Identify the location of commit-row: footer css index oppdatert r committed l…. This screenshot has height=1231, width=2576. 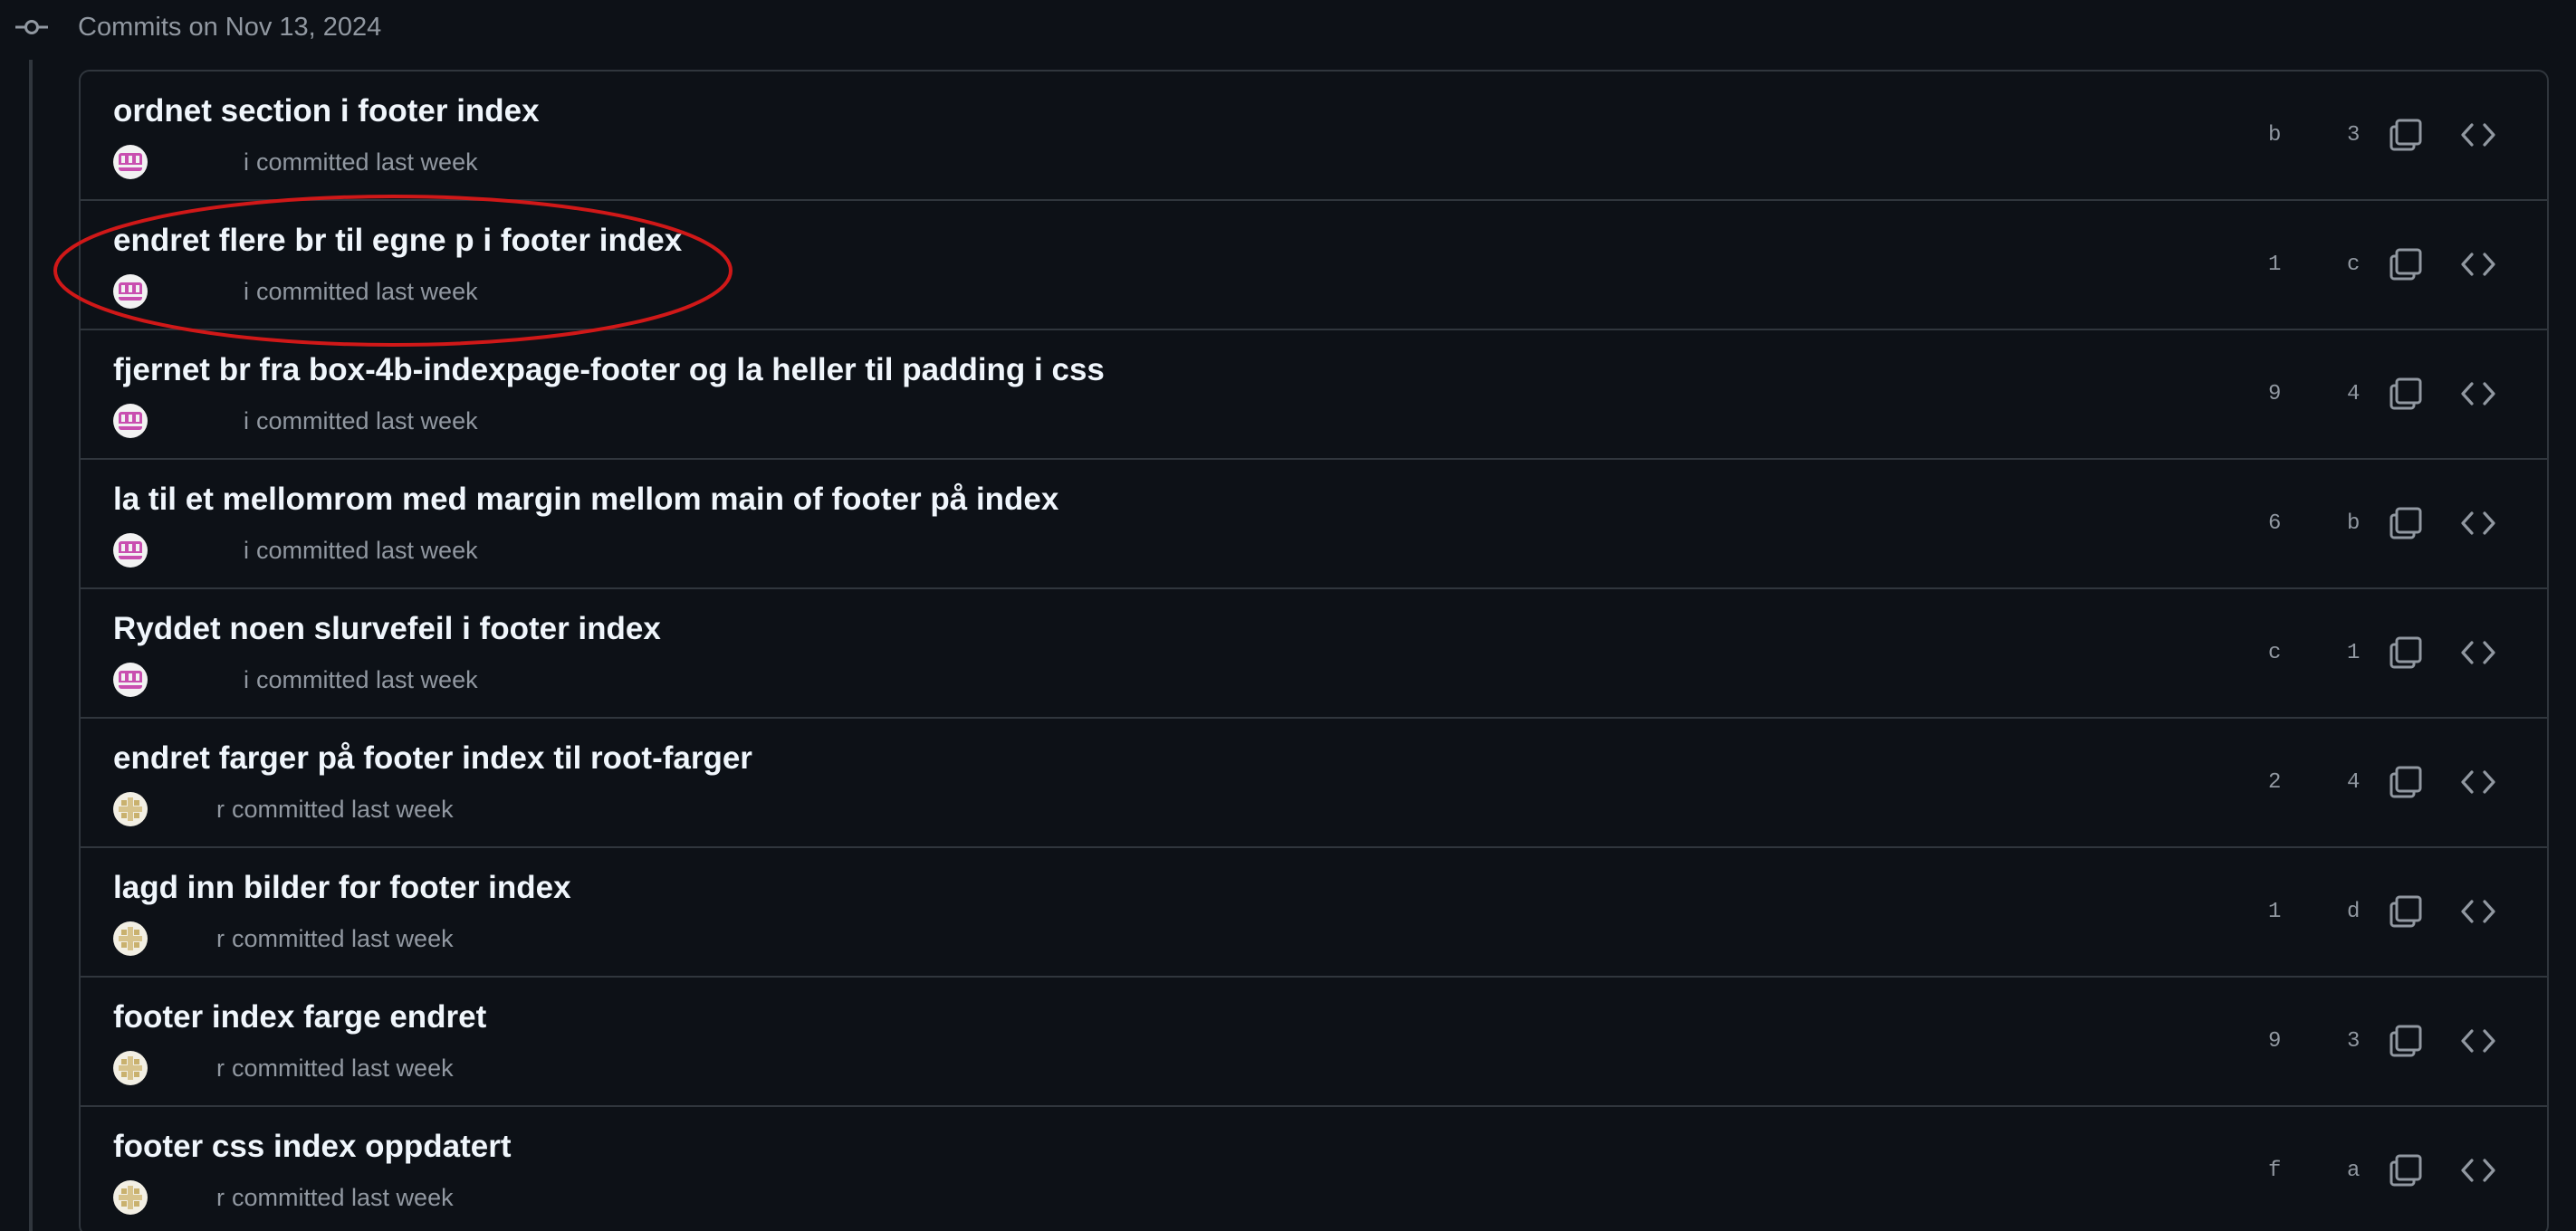
(1314, 1169).